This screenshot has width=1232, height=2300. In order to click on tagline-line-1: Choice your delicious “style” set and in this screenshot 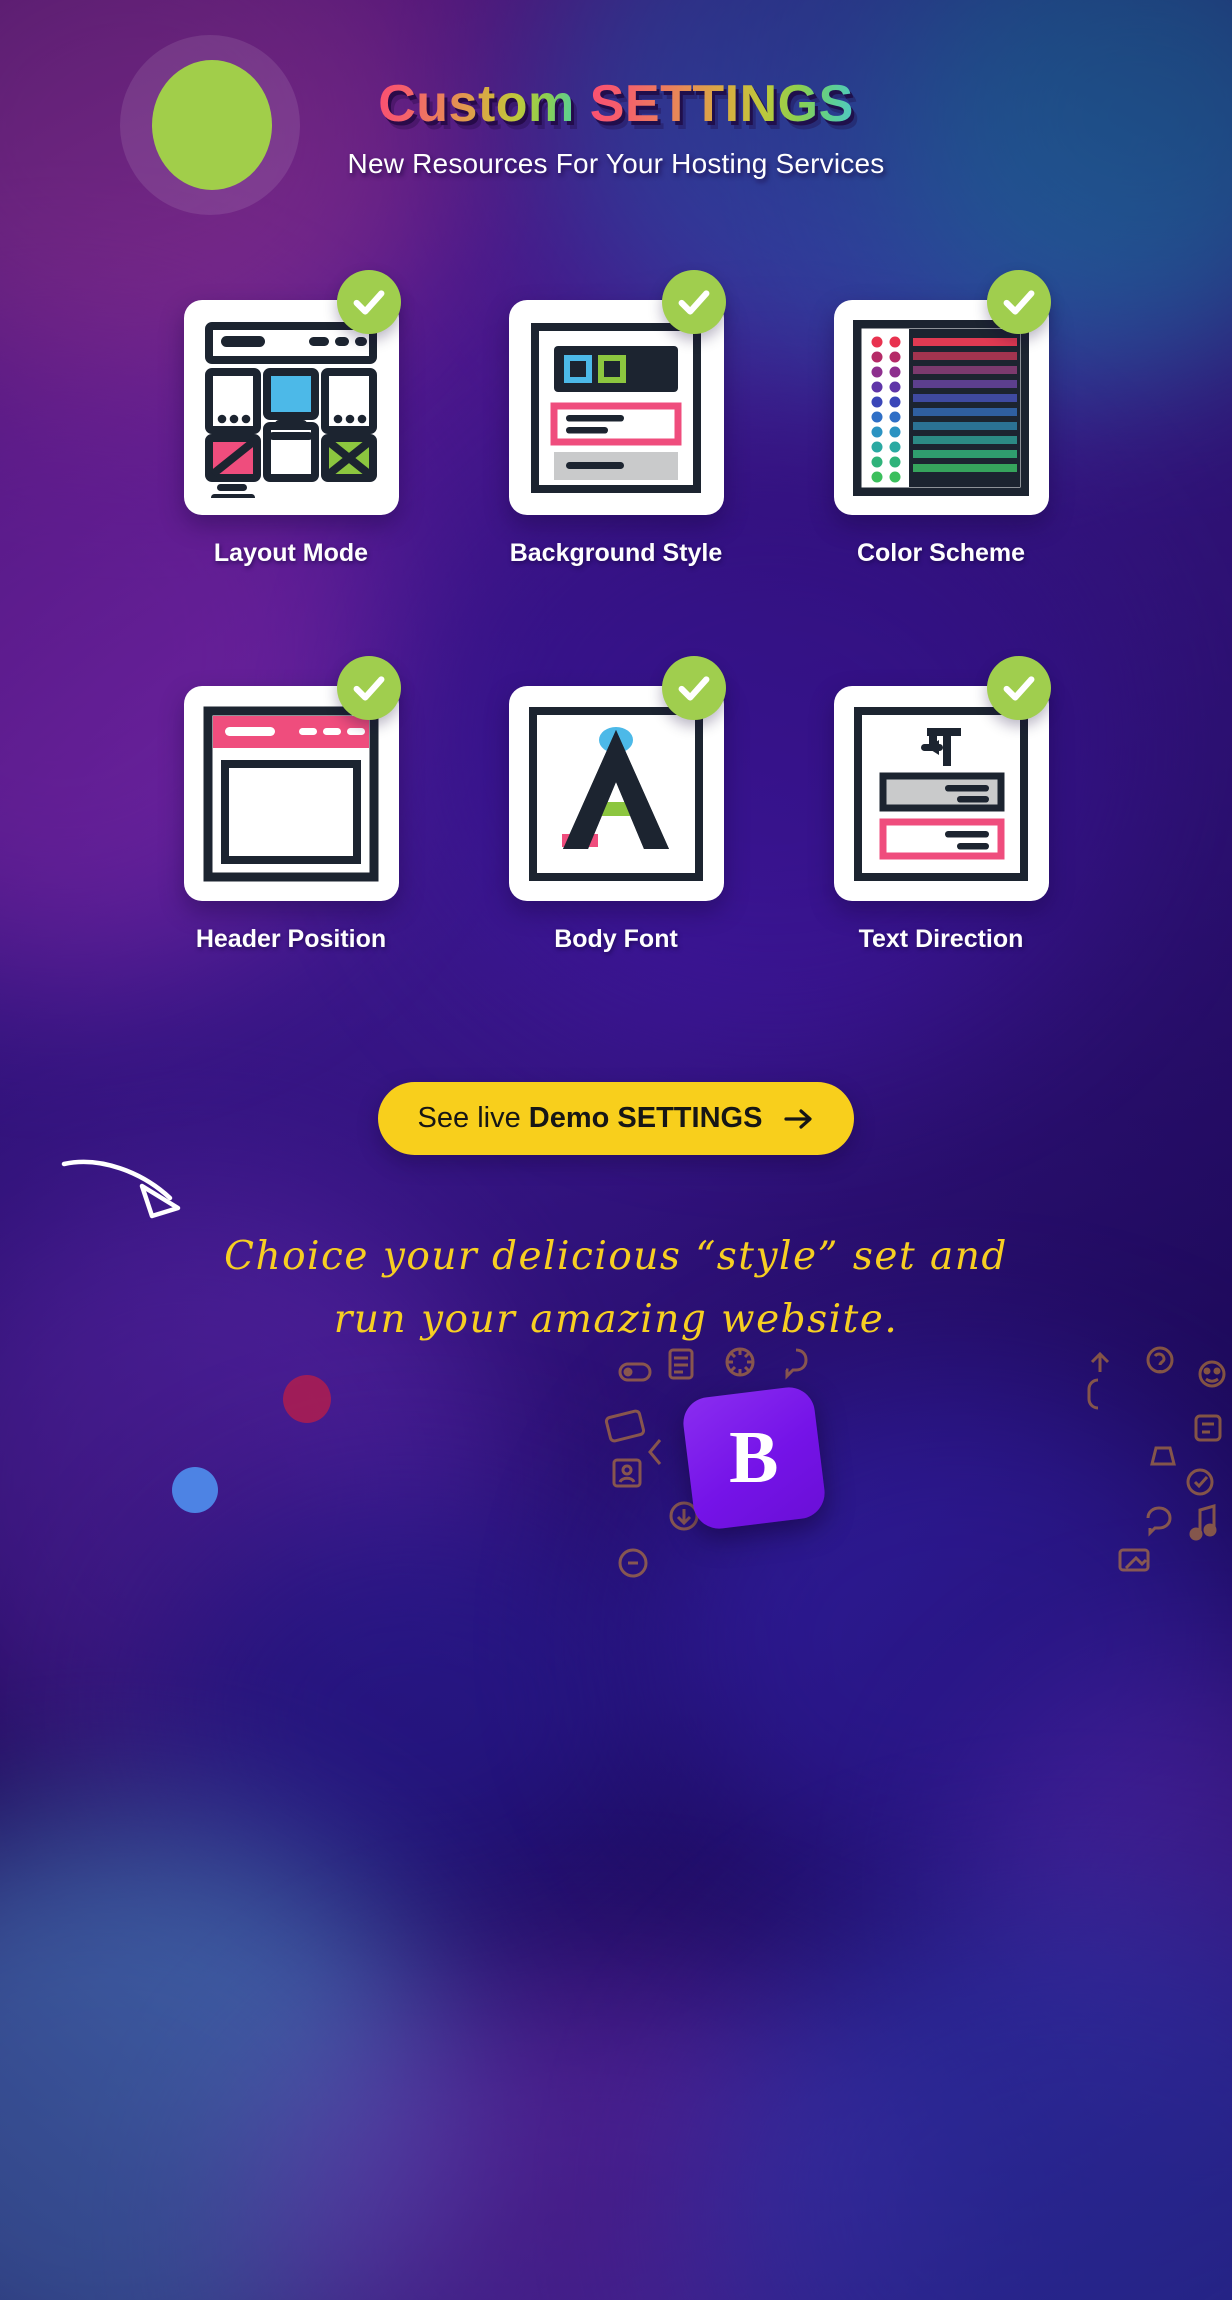, I will do `click(616, 1256)`.